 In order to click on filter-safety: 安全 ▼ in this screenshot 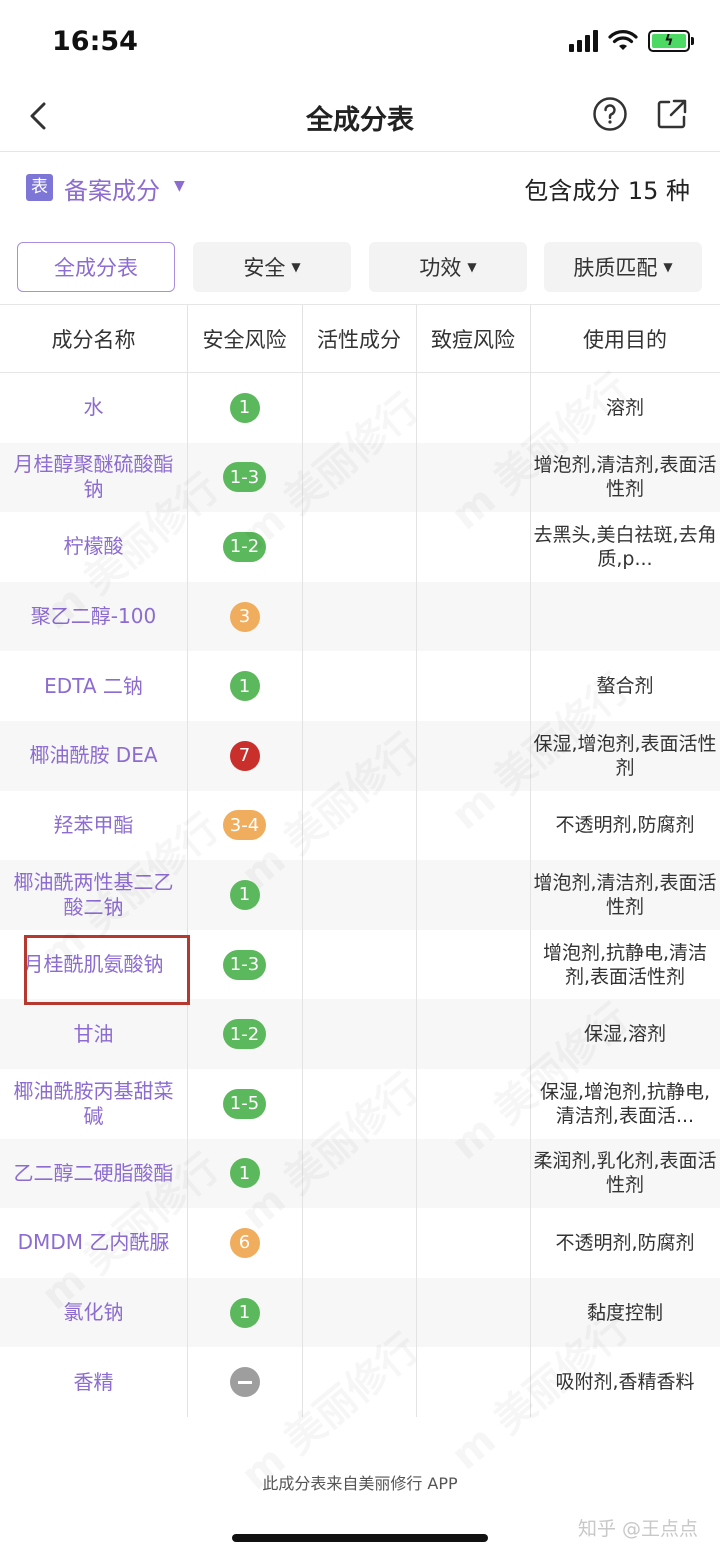, I will do `click(272, 267)`.